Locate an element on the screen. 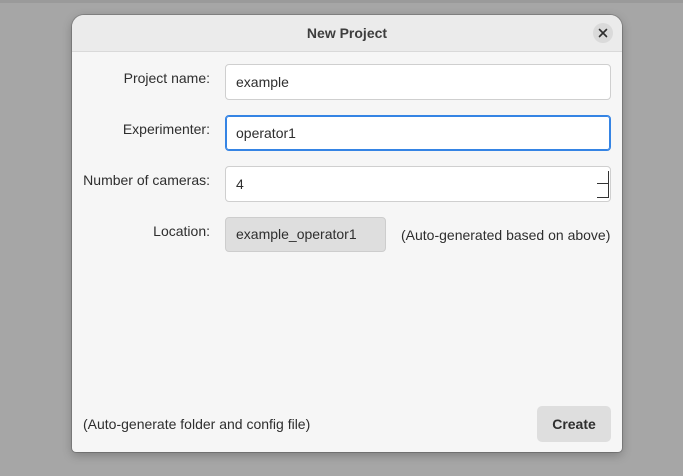  experimenter-label: Experimenter: is located at coordinates (166, 129).